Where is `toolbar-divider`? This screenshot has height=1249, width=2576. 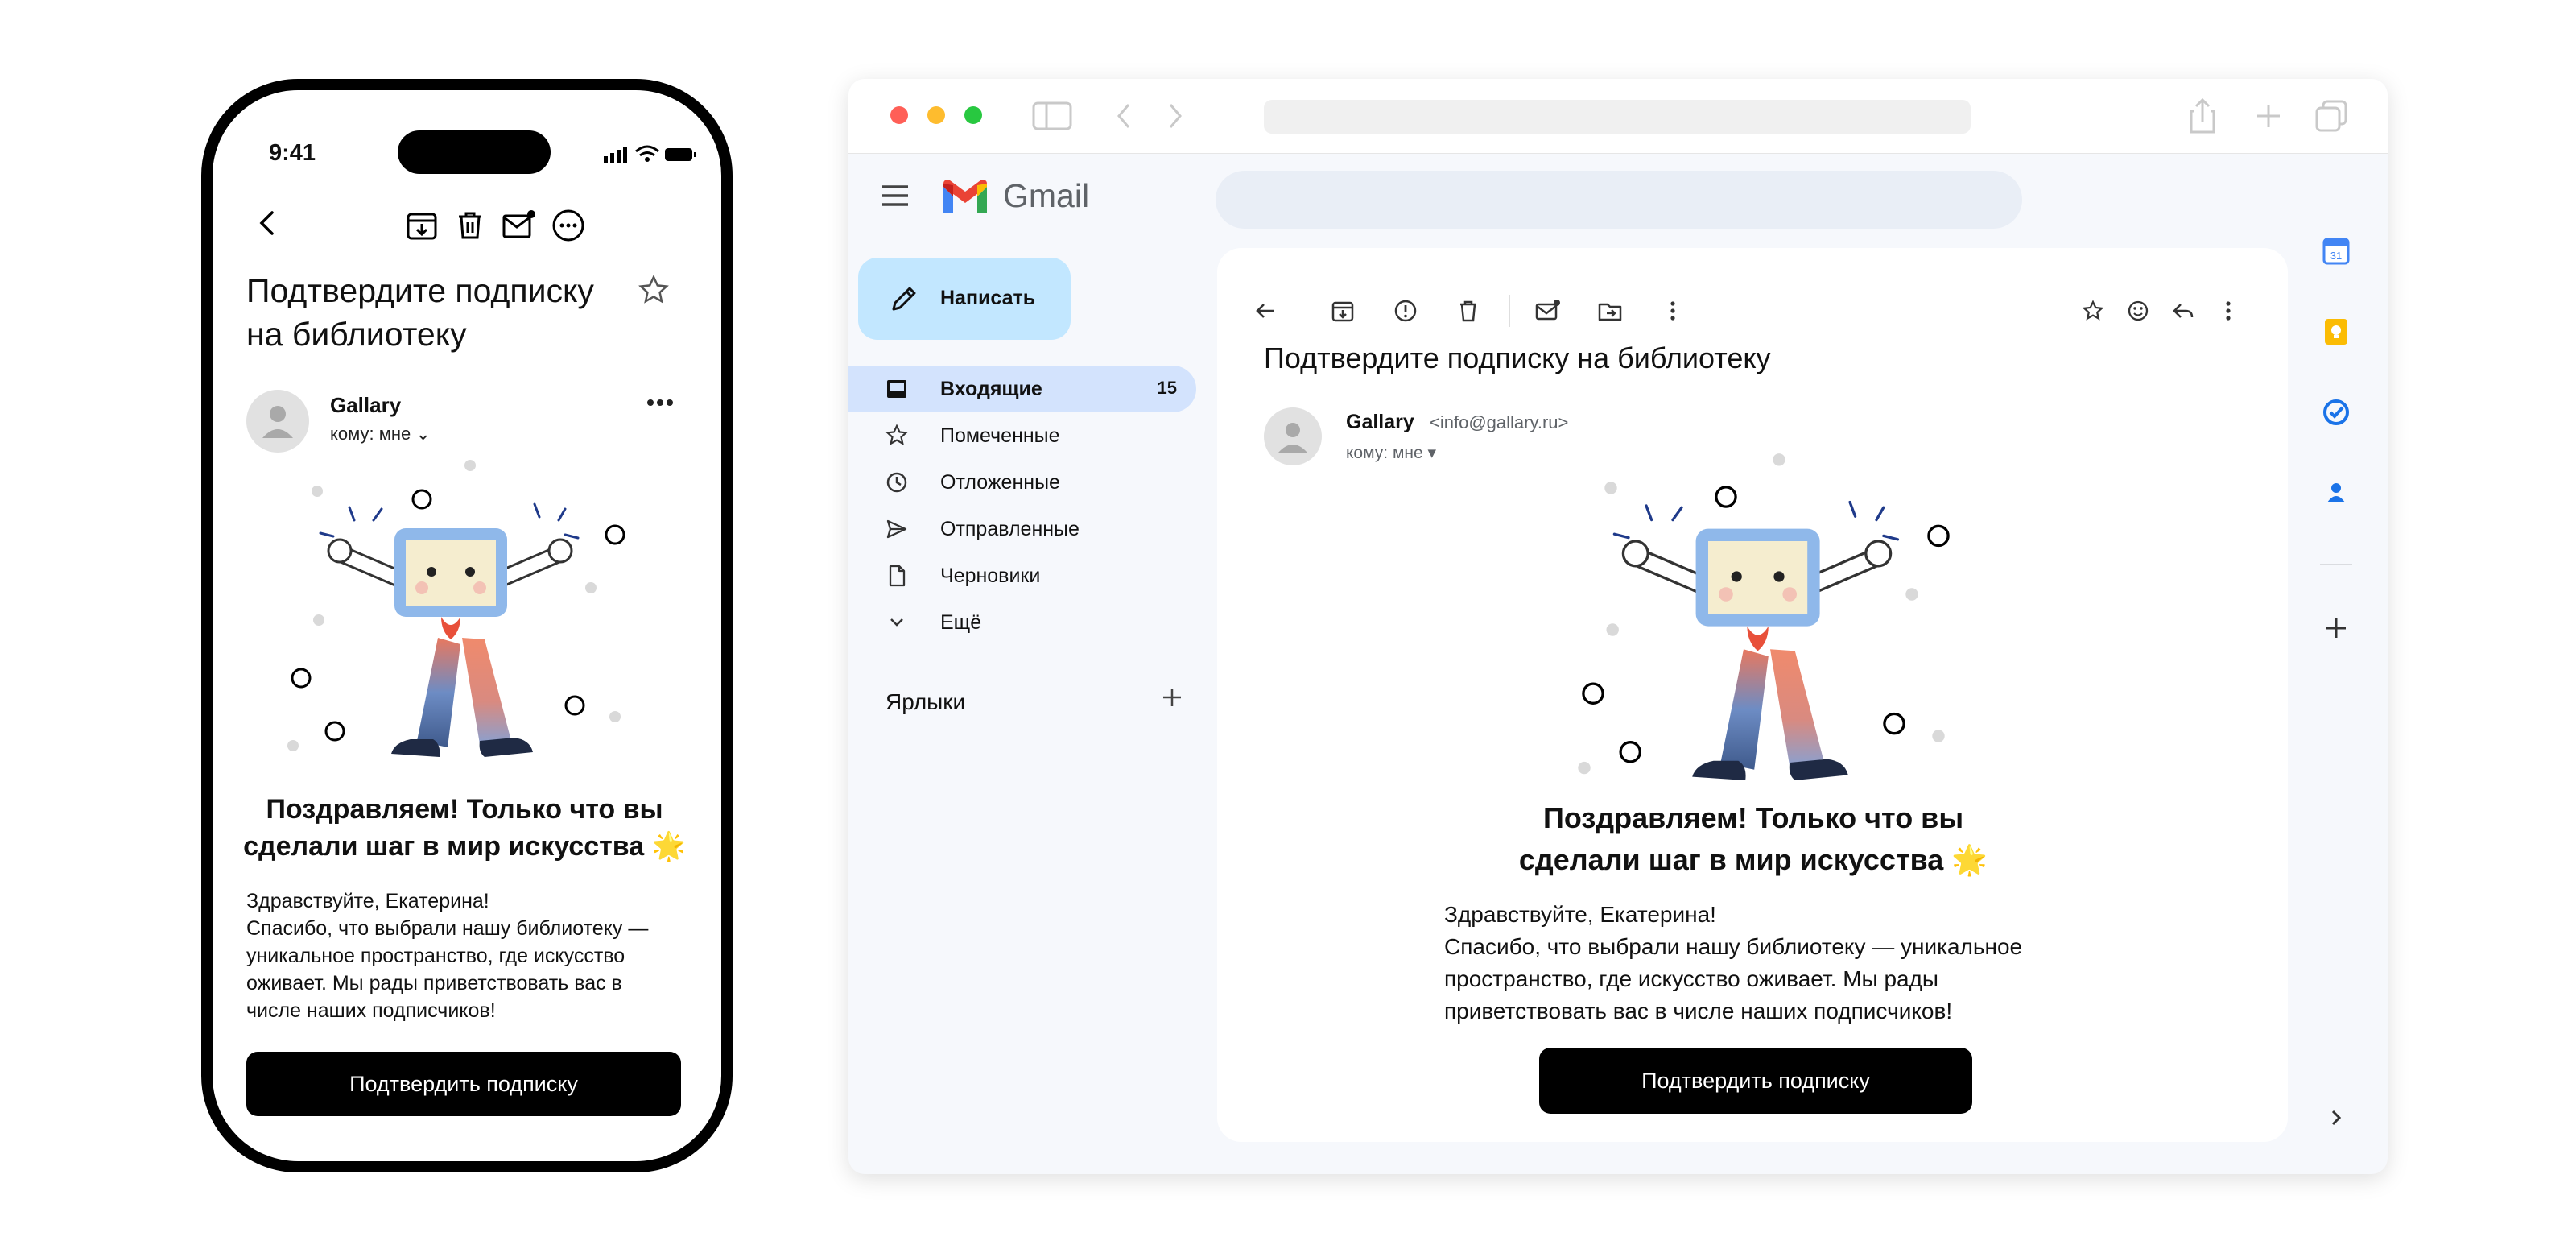 toolbar-divider is located at coordinates (1509, 311).